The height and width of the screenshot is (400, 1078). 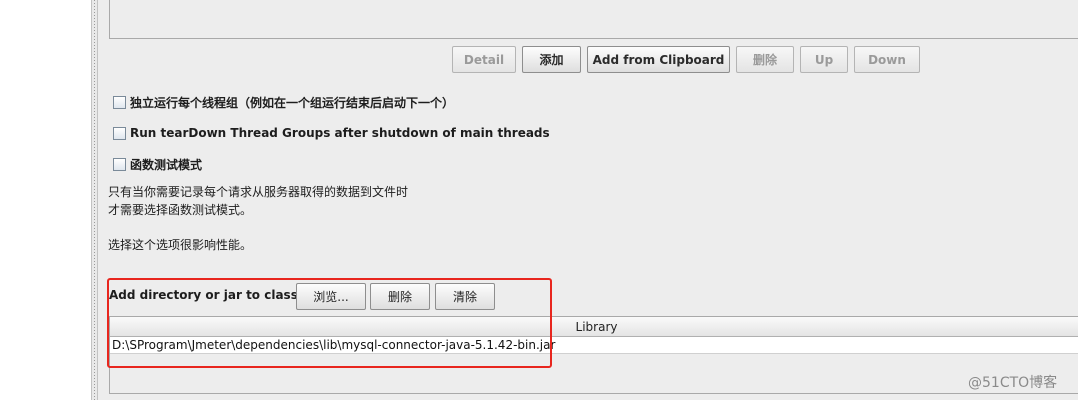 What do you see at coordinates (48, 200) in the screenshot?
I see `tree-sidebar` at bounding box center [48, 200].